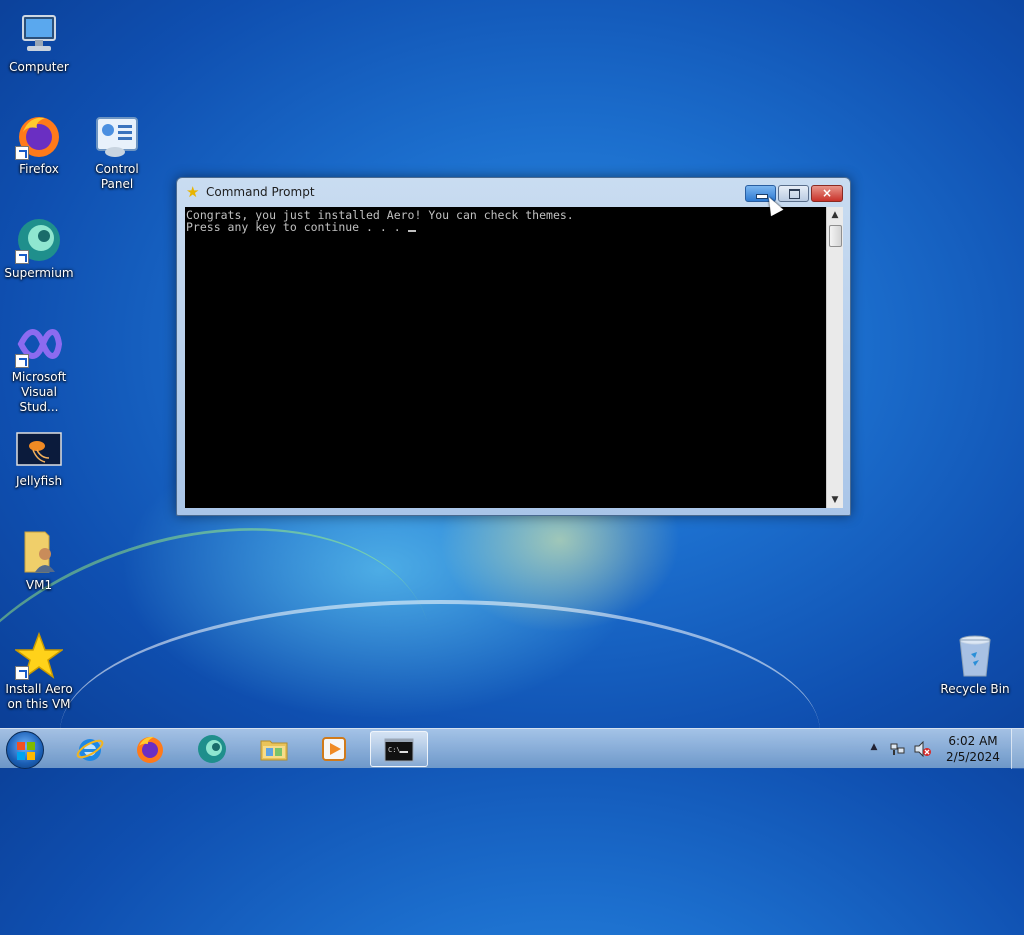 This screenshot has height=935, width=1024. I want to click on close-icon: ×, so click(827, 193).